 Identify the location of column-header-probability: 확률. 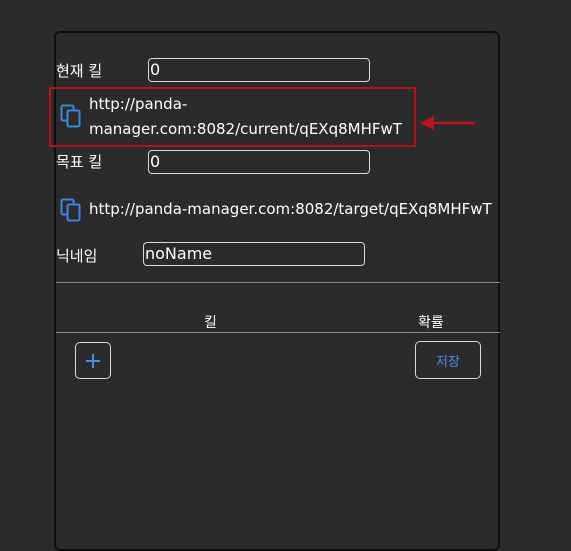
(431, 323).